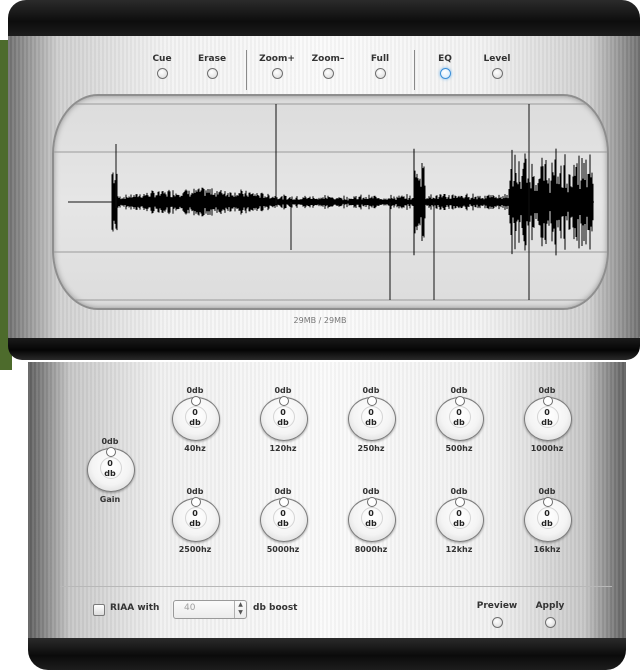 Image resolution: width=643 pixels, height=670 pixels. What do you see at coordinates (371, 448) in the screenshot?
I see `knob-frequency-label: 250hz` at bounding box center [371, 448].